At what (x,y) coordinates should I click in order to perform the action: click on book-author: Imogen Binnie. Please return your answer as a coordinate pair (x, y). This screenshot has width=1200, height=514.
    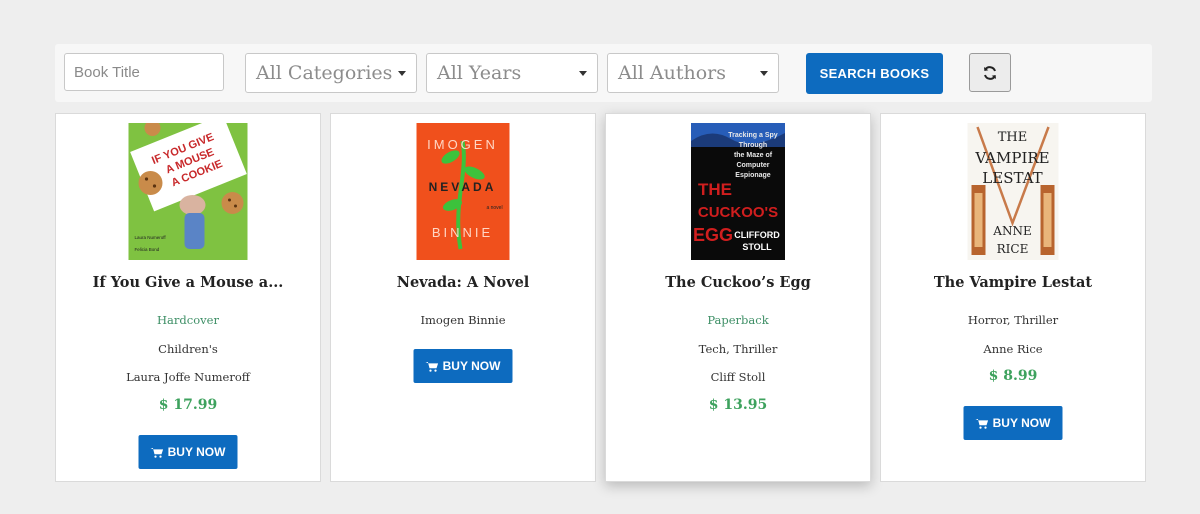
    Looking at the image, I should click on (463, 320).